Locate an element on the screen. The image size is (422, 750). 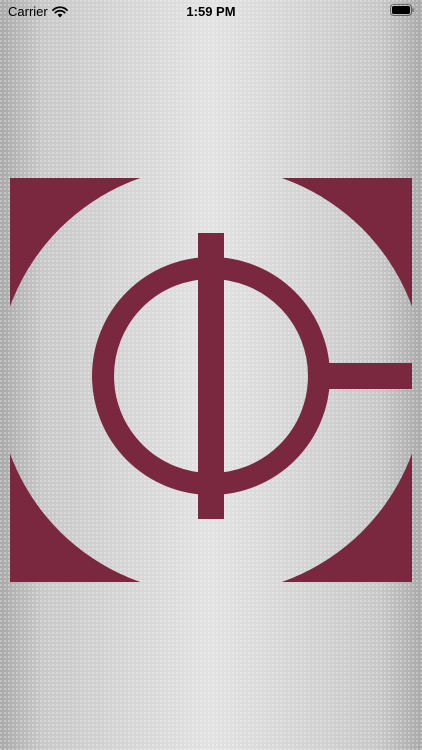
battery-icon is located at coordinates (402, 10).